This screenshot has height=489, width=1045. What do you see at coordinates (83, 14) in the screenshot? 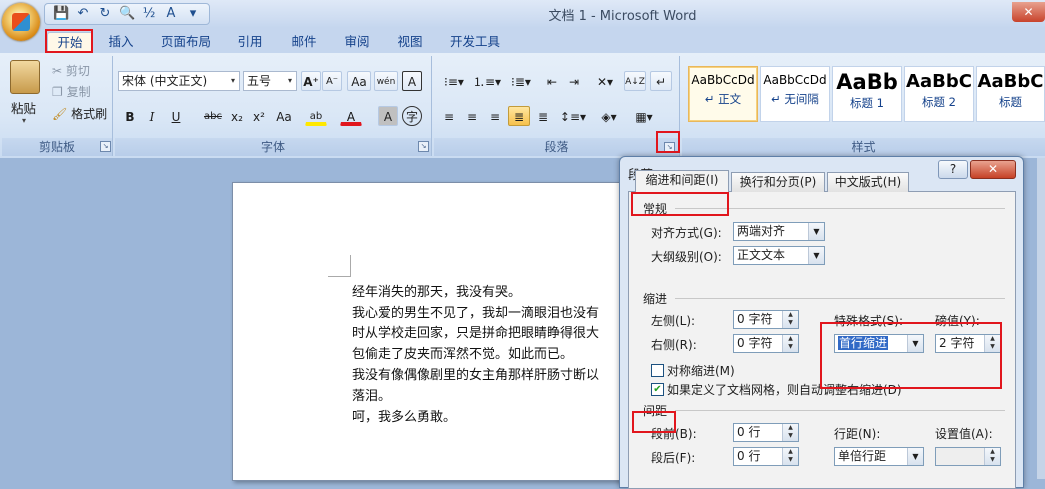
I see `undo-icon: ↶` at bounding box center [83, 14].